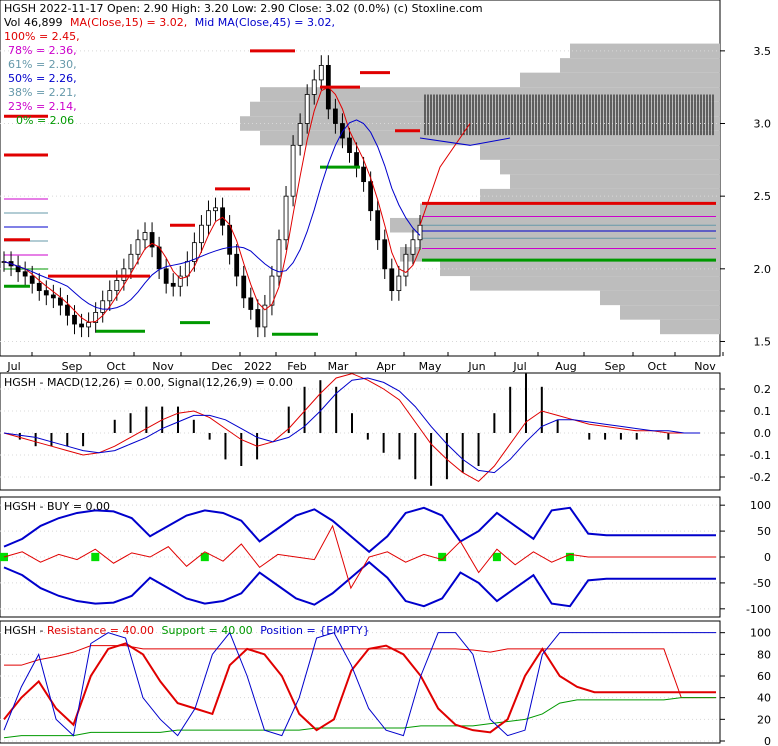  Describe the element at coordinates (763, 389) in the screenshot. I see `macd-y-tick-label: 0.2` at that location.